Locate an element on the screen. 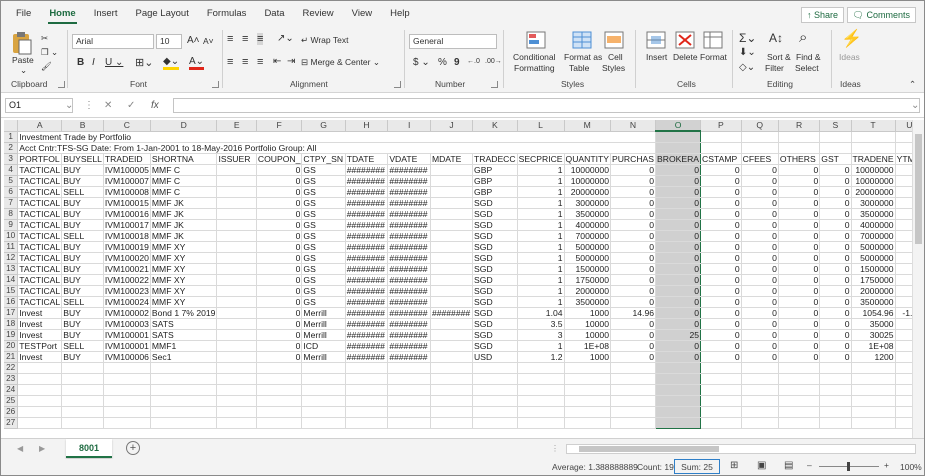 The width and height of the screenshot is (925, 476). conditional-formatting-icon is located at coordinates (536, 40).